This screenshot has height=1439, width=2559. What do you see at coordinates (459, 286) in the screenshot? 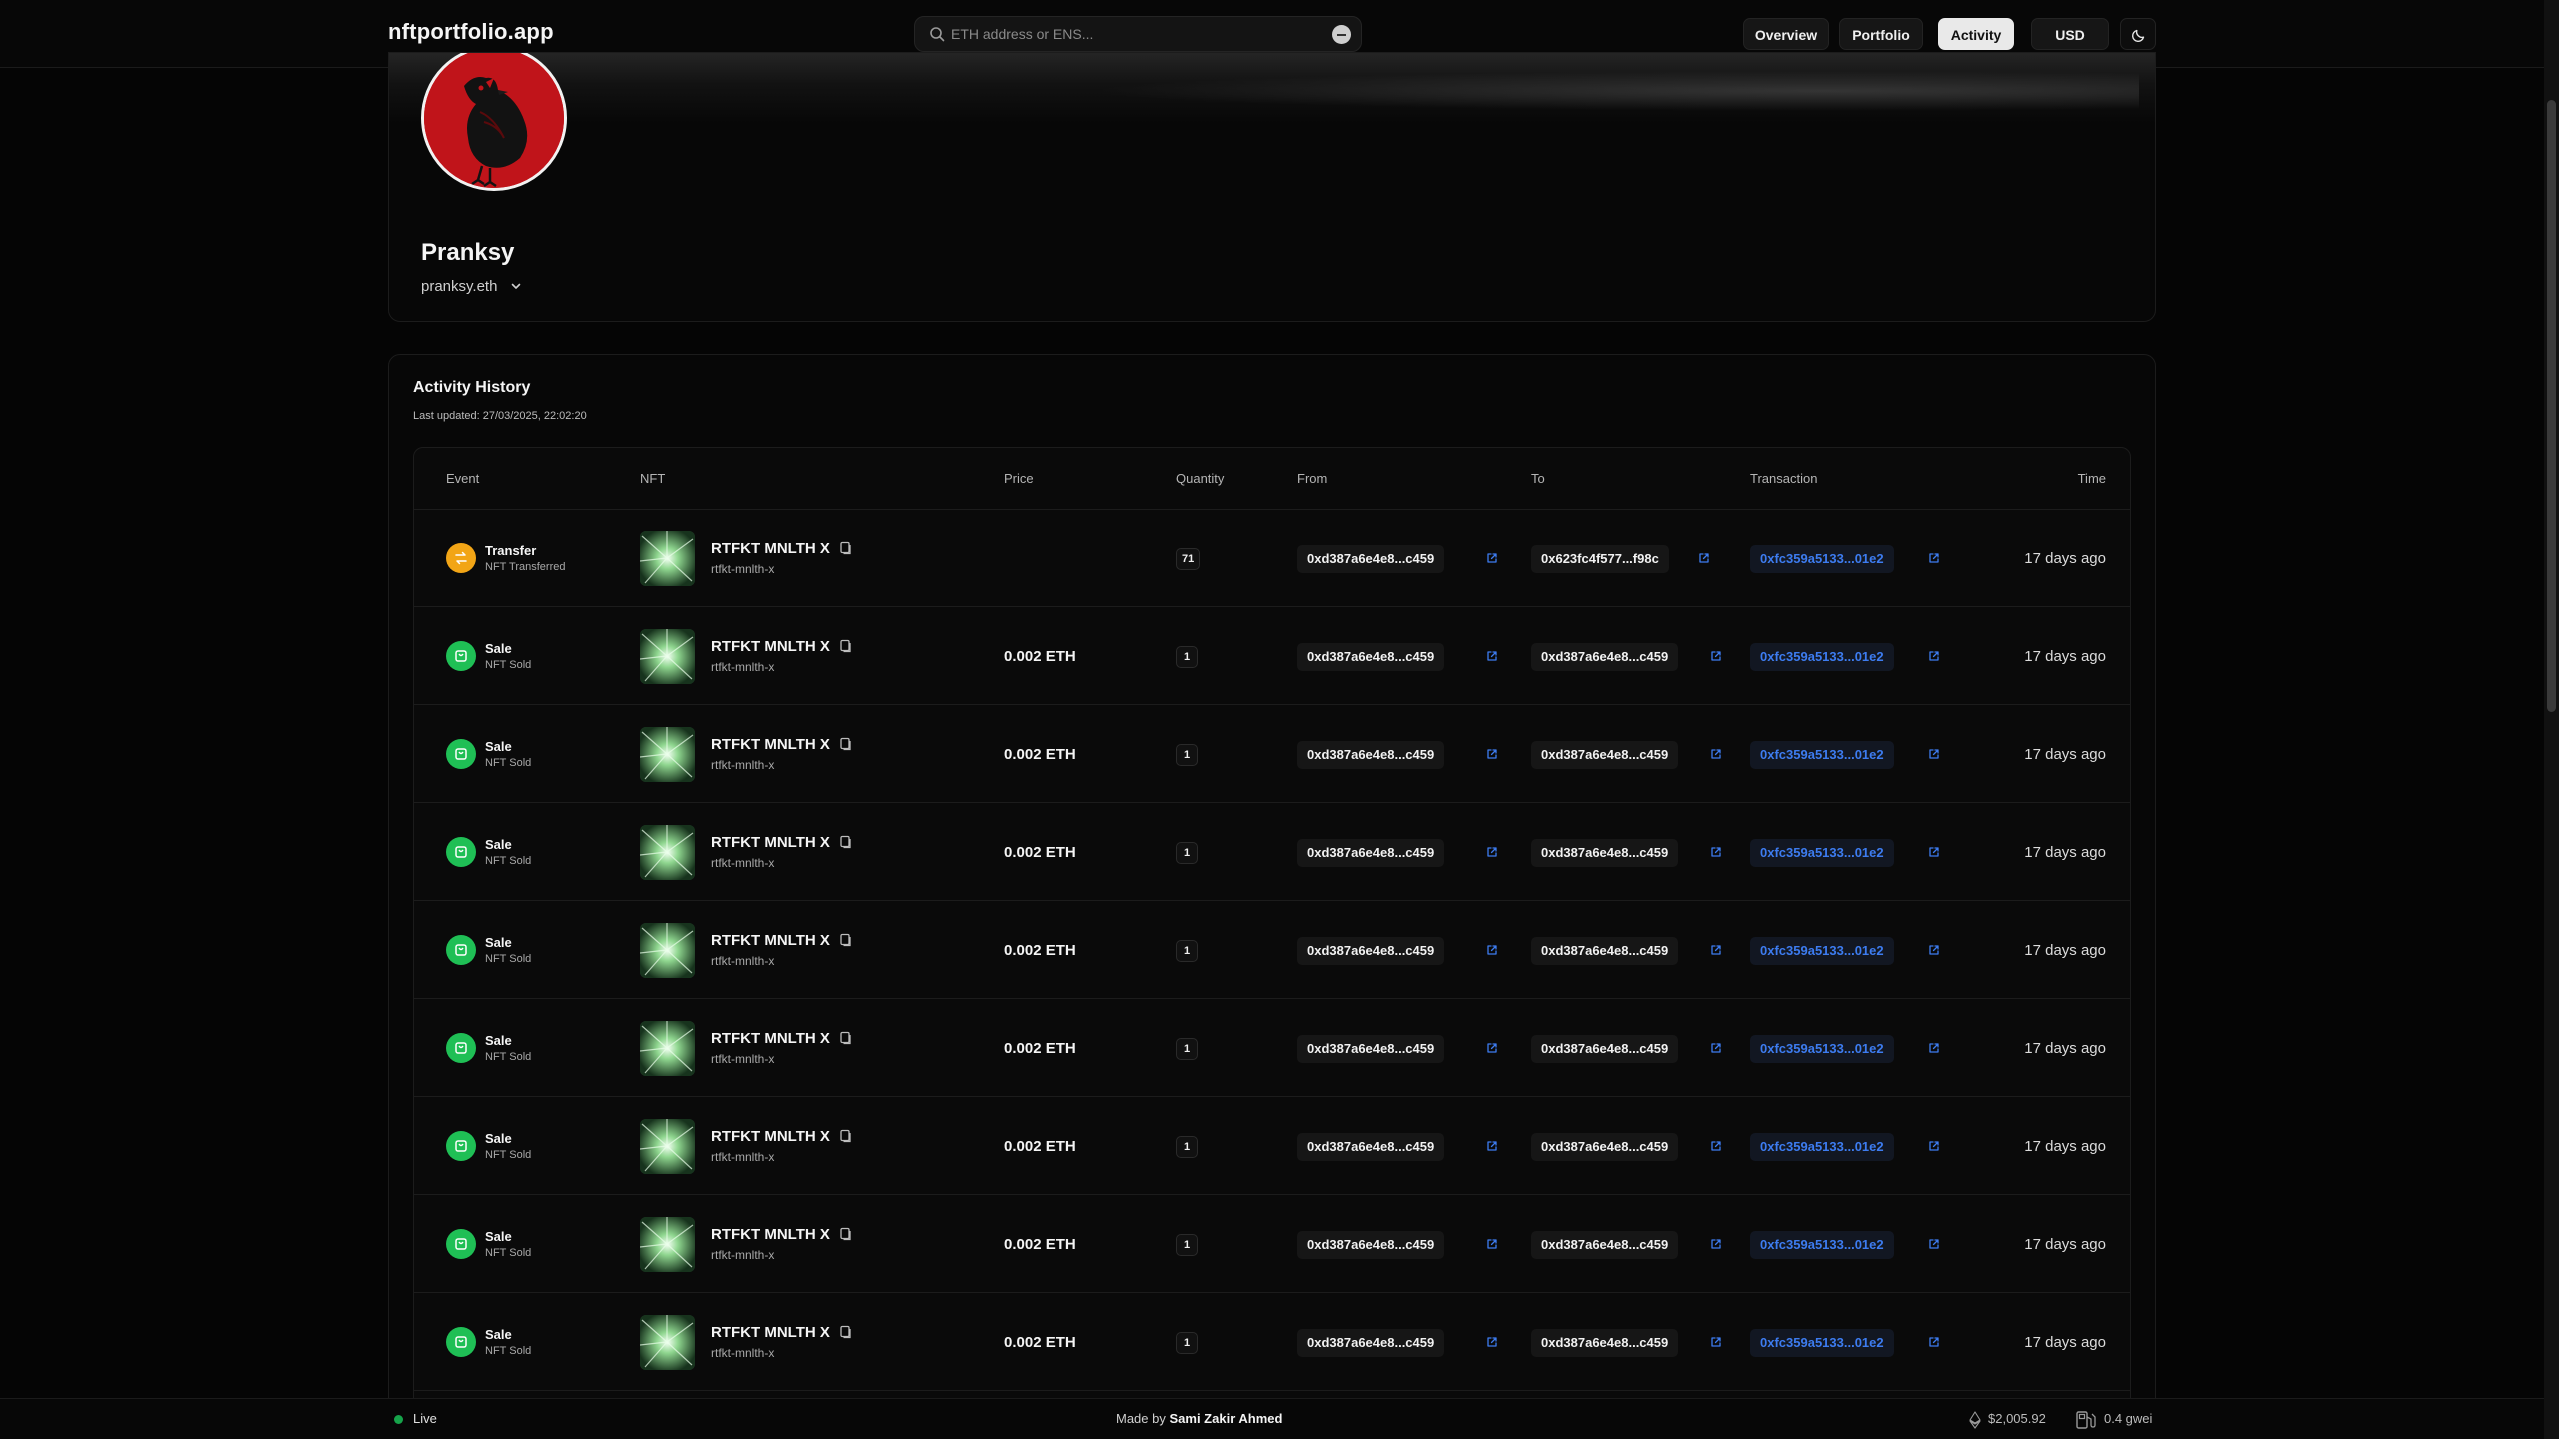
I see `ens-name-selector: pranksy.eth` at bounding box center [459, 286].